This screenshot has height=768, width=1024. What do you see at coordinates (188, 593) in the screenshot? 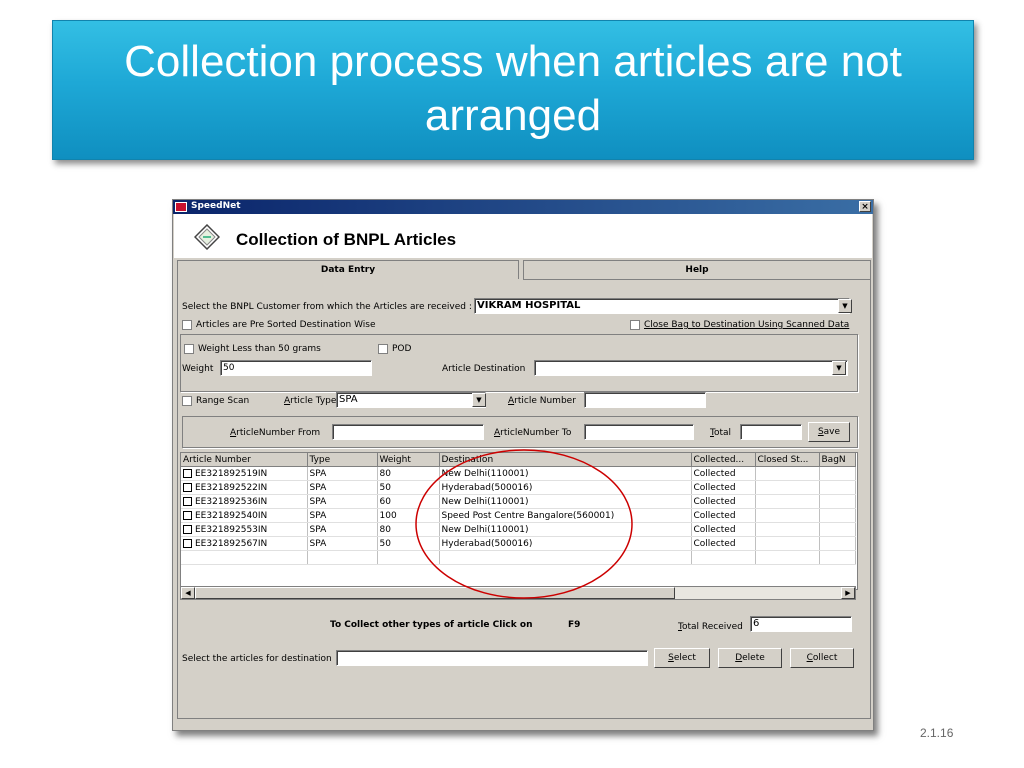
I see `scroll-left-arrow-icon: ◀` at bounding box center [188, 593].